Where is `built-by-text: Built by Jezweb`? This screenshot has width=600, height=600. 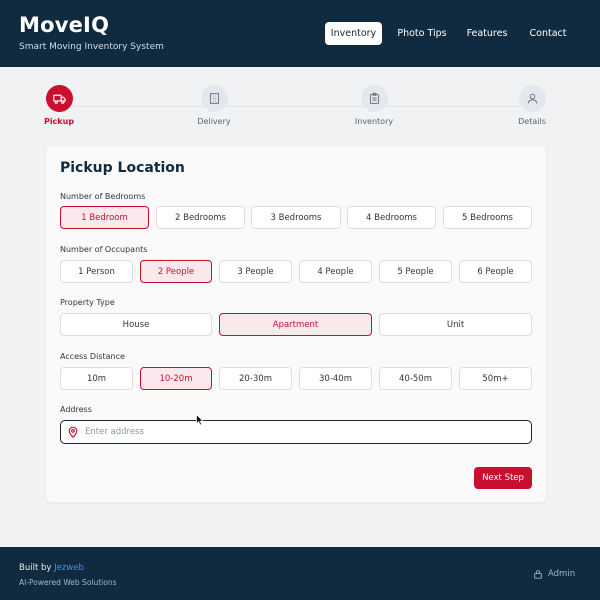
built-by-text: Built by Jezweb is located at coordinates (51, 568).